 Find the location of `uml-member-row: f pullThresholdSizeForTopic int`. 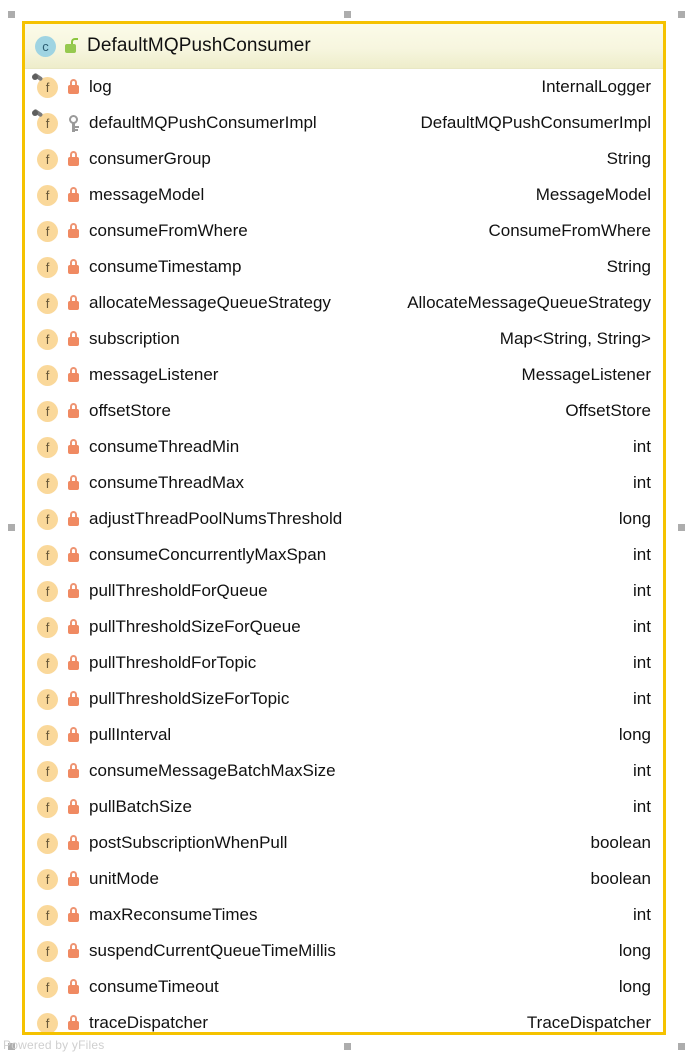

uml-member-row: f pullThresholdSizeForTopic int is located at coordinates (344, 699).